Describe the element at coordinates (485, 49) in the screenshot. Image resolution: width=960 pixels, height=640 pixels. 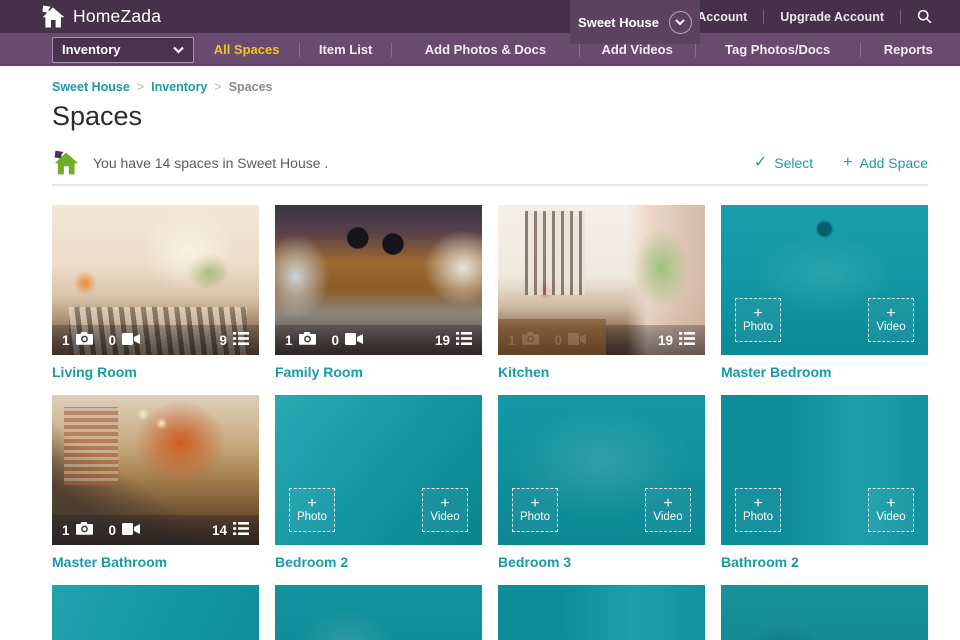
I see `nav-item-add-photos-docs: Add Photos & Docs` at that location.